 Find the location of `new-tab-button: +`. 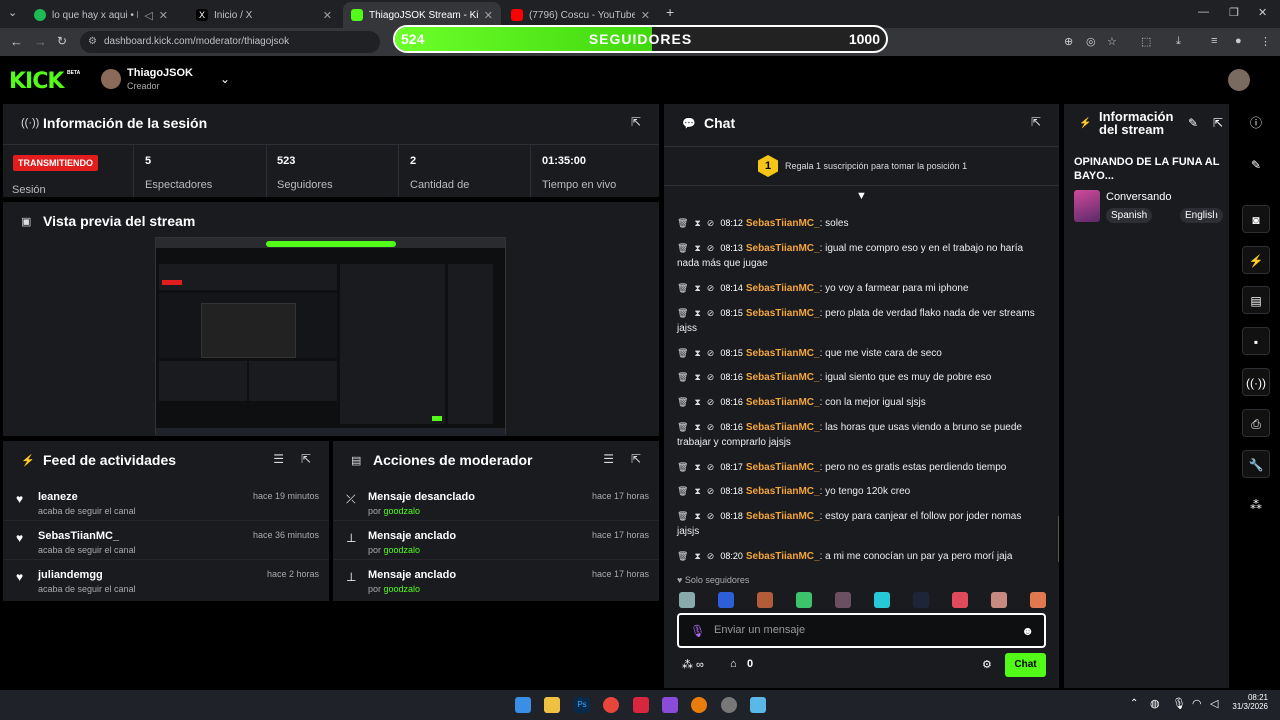

new-tab-button: + is located at coordinates (670, 12).